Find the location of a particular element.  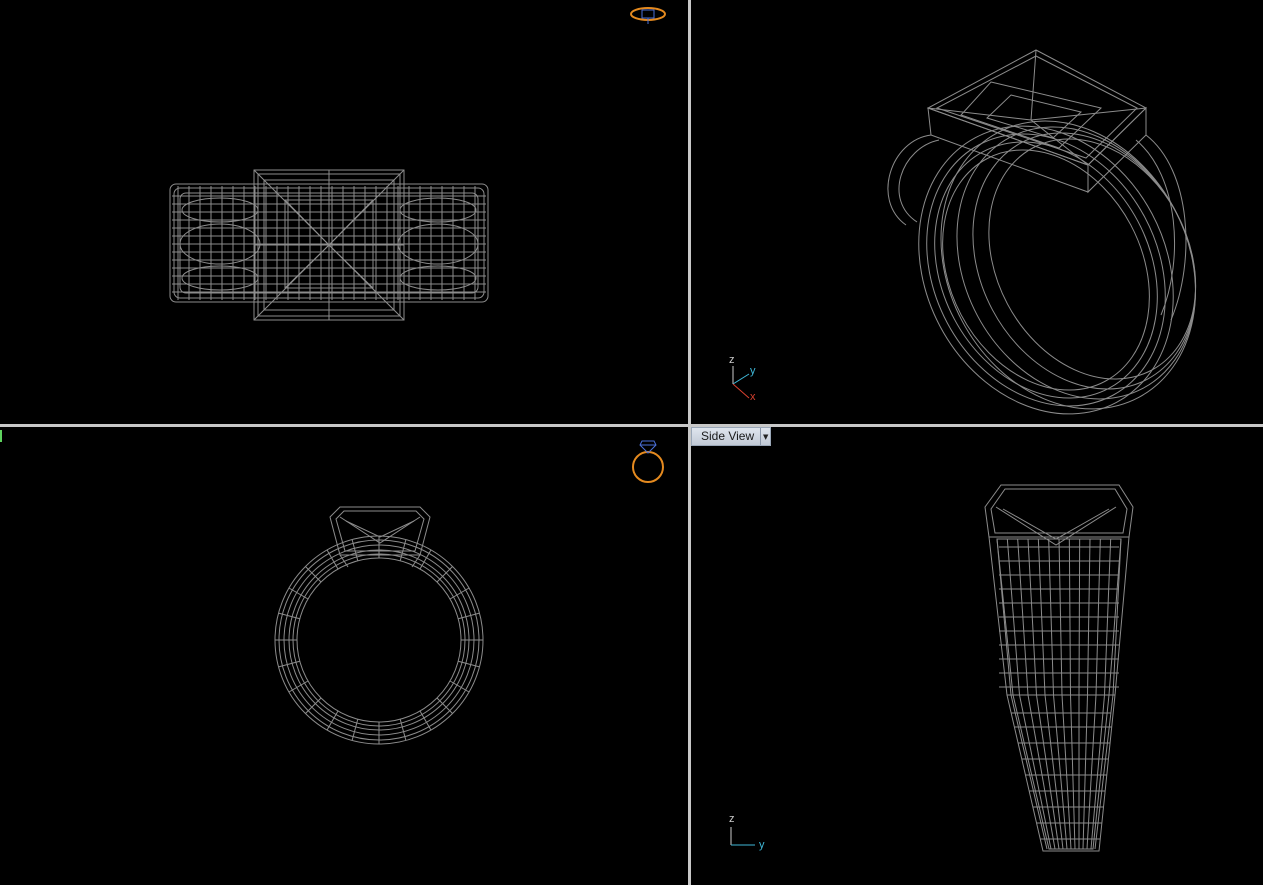

ring-side-wireframe is located at coordinates (1059, 668).